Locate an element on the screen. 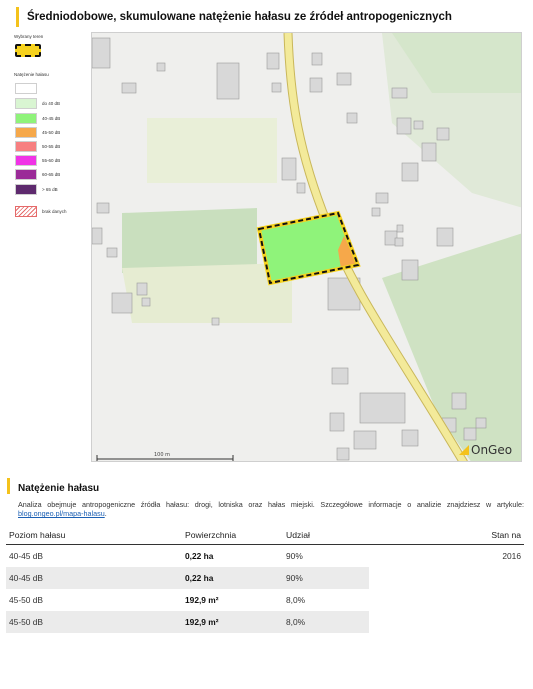 This screenshot has height=689, width=533. section-heading-bar: Natężenie hałasu is located at coordinates (53, 486).